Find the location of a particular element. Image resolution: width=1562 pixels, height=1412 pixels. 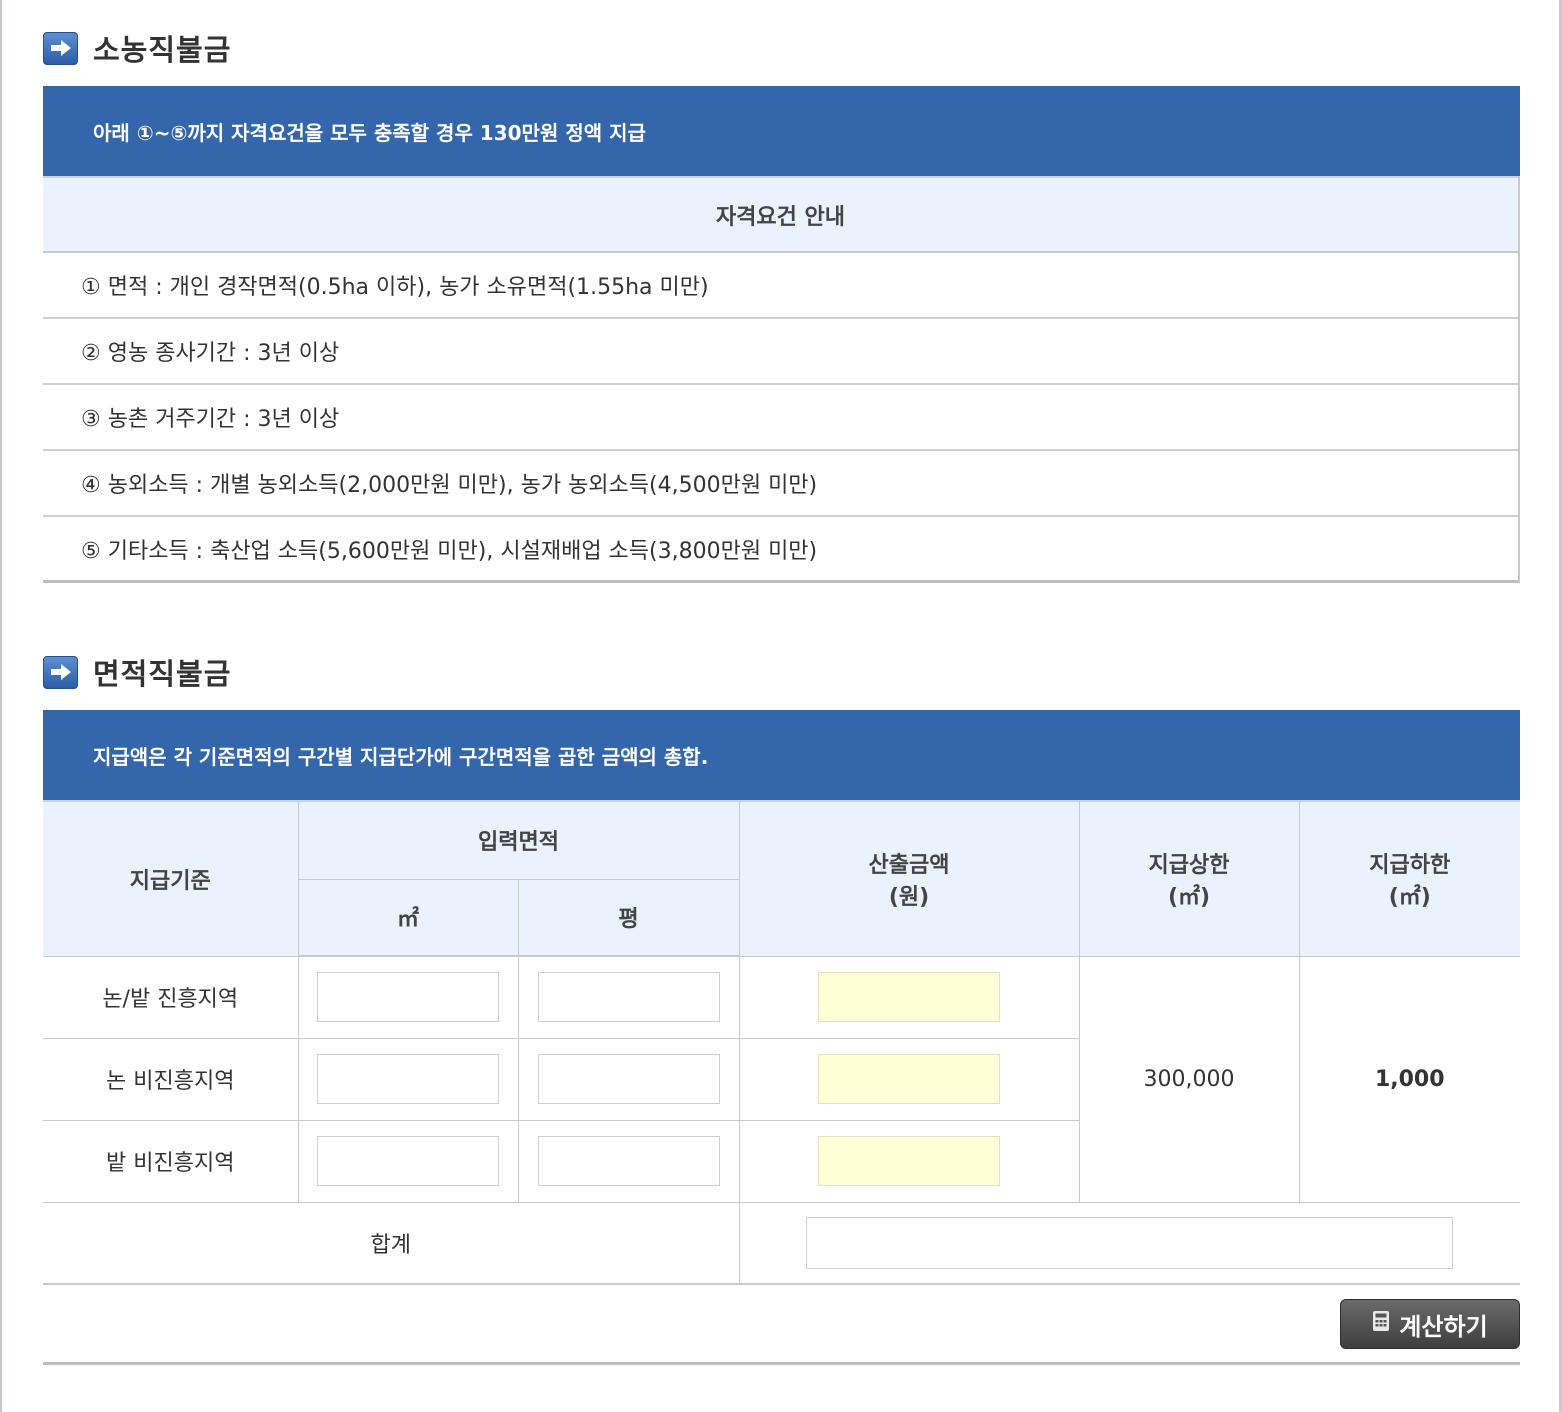

total-row: 합계 is located at coordinates (781, 1243).